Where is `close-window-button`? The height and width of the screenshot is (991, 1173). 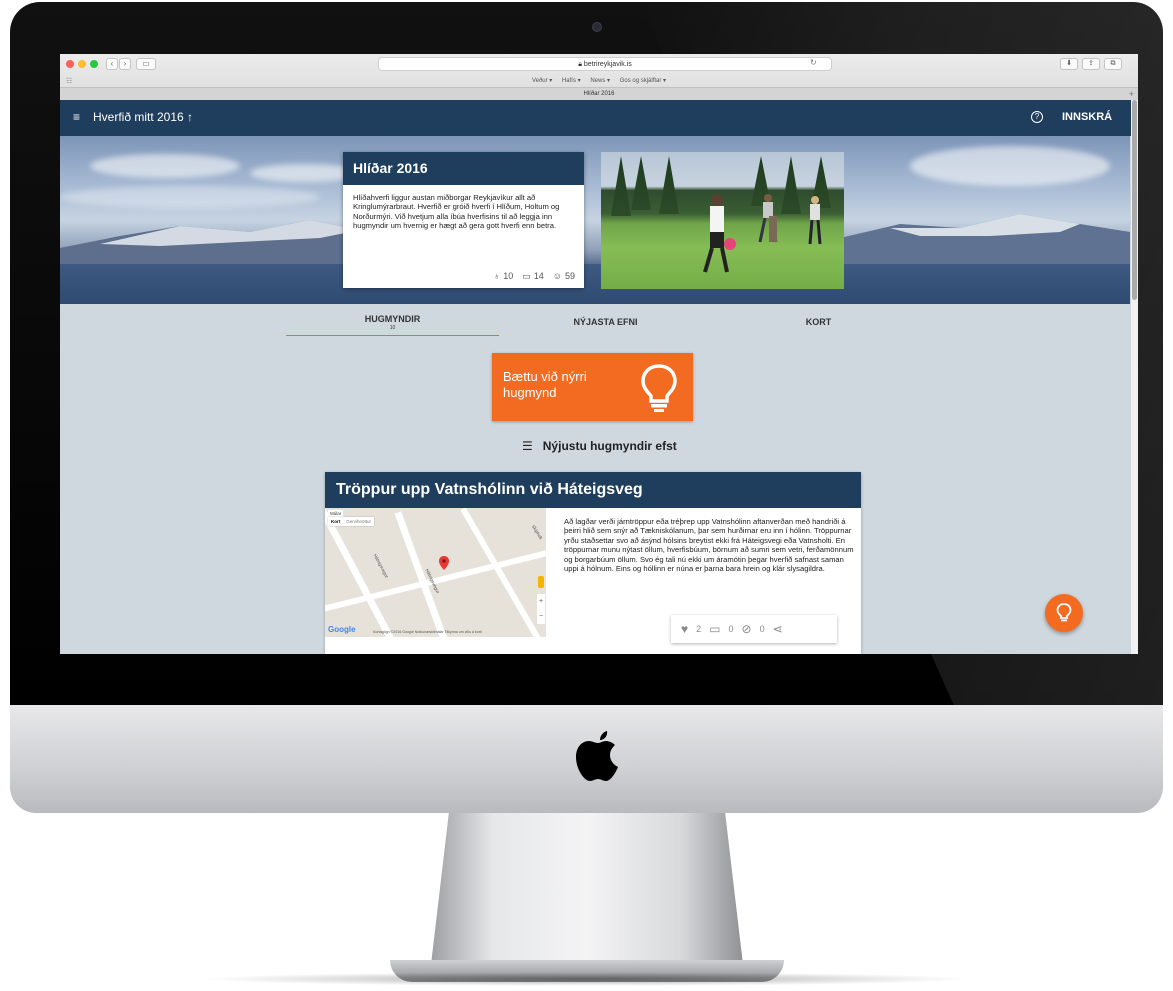 close-window-button is located at coordinates (70, 64).